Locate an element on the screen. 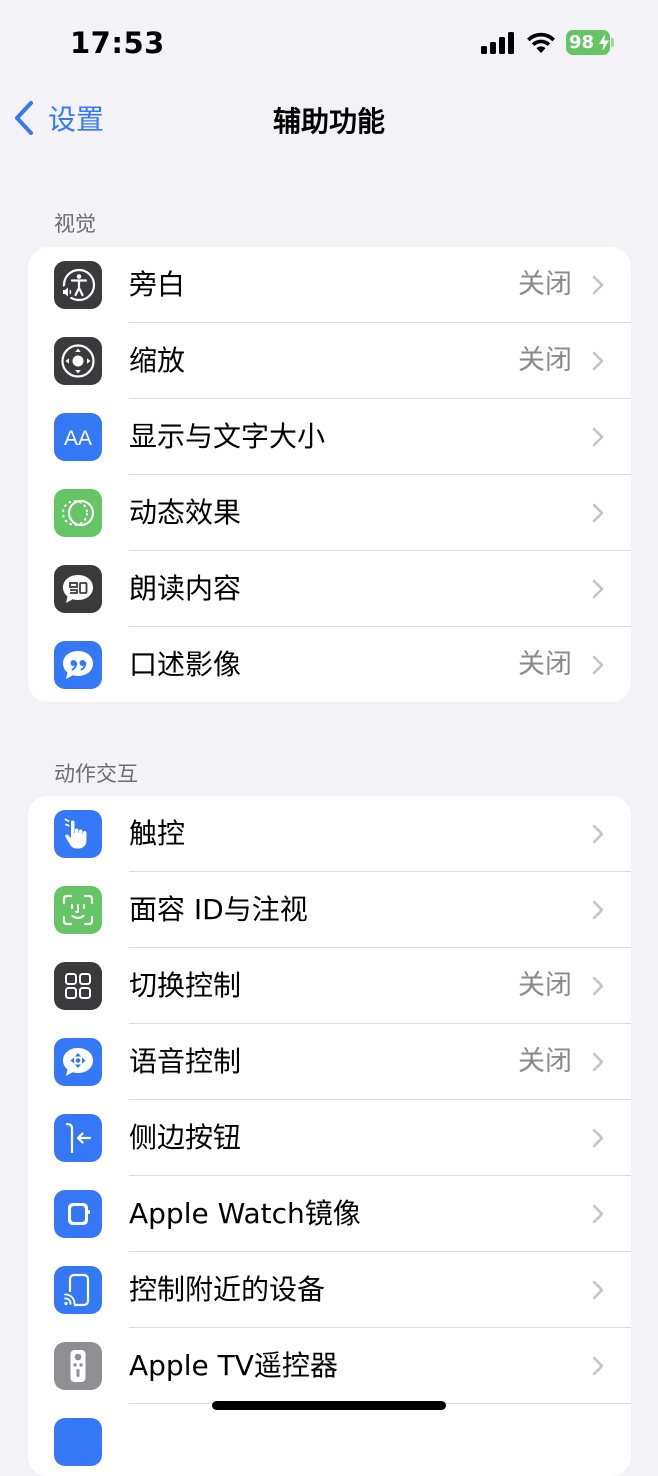  spoken-content-icon is located at coordinates (78, 589).